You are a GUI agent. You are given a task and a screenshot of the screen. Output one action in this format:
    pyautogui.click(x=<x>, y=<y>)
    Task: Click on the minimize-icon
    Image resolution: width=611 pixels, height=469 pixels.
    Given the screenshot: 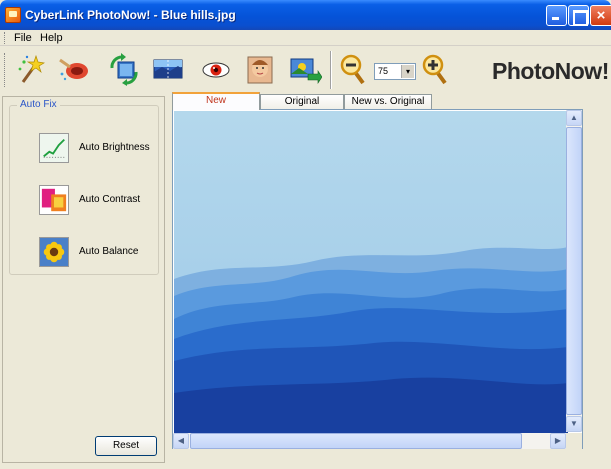 What is the action you would take?
    pyautogui.click(x=556, y=15)
    